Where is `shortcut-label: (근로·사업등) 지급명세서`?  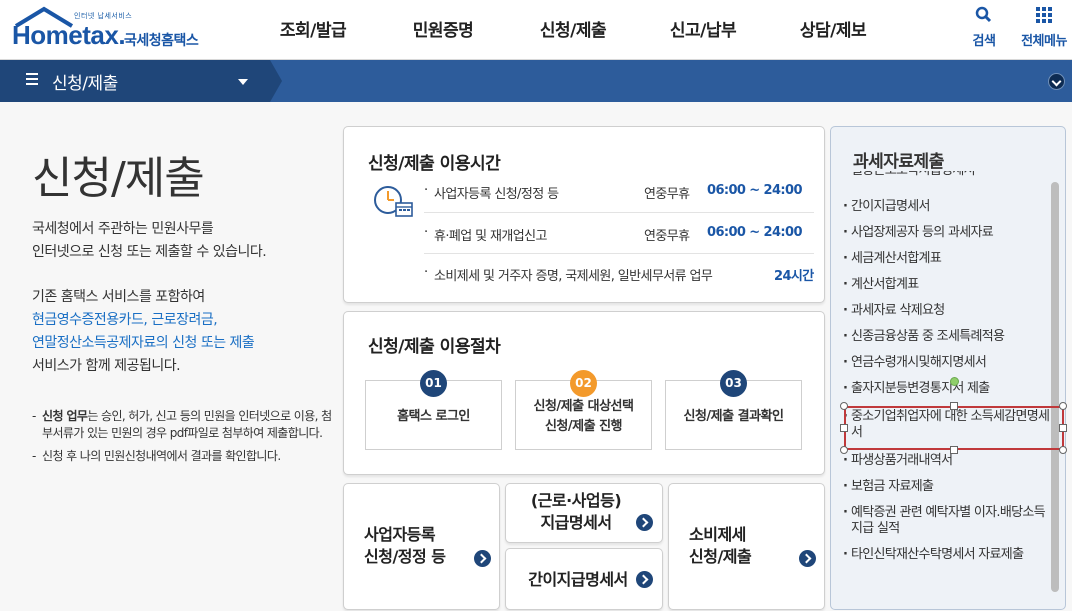
shortcut-label: (근로·사업등) 지급명세서 is located at coordinates (576, 511).